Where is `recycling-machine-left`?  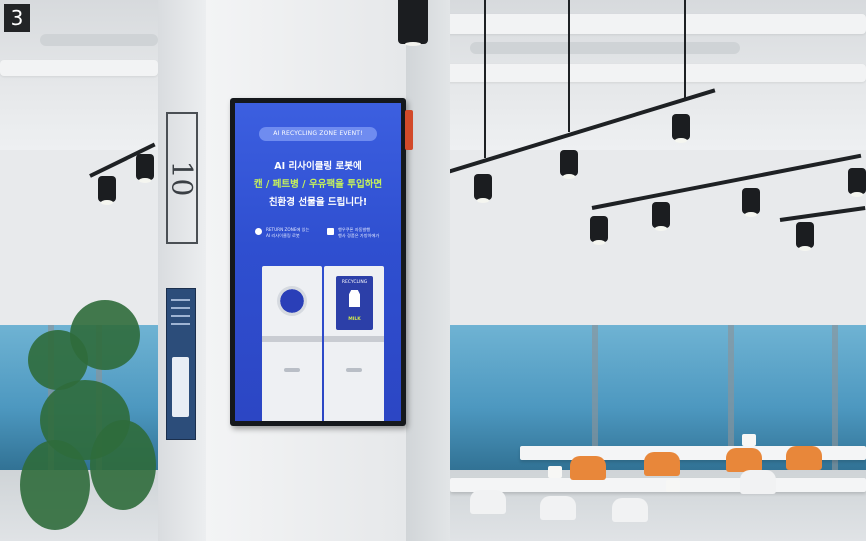
recycling-machine-left is located at coordinates (292, 343).